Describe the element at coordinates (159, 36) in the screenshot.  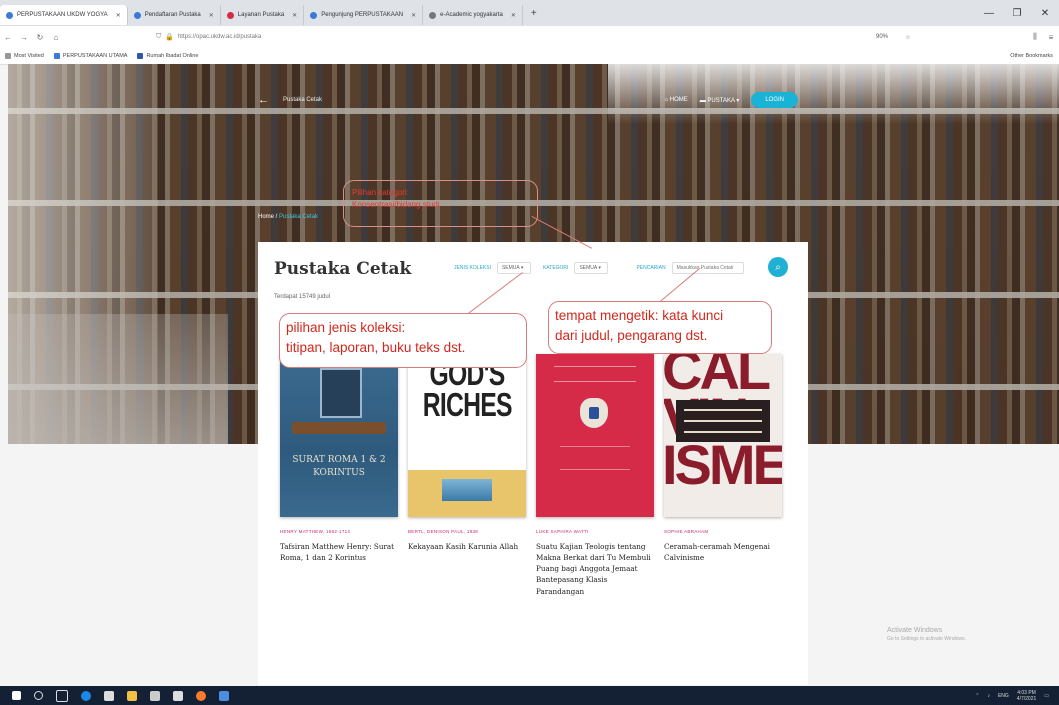
I see `shield-icon: ⛉` at that location.